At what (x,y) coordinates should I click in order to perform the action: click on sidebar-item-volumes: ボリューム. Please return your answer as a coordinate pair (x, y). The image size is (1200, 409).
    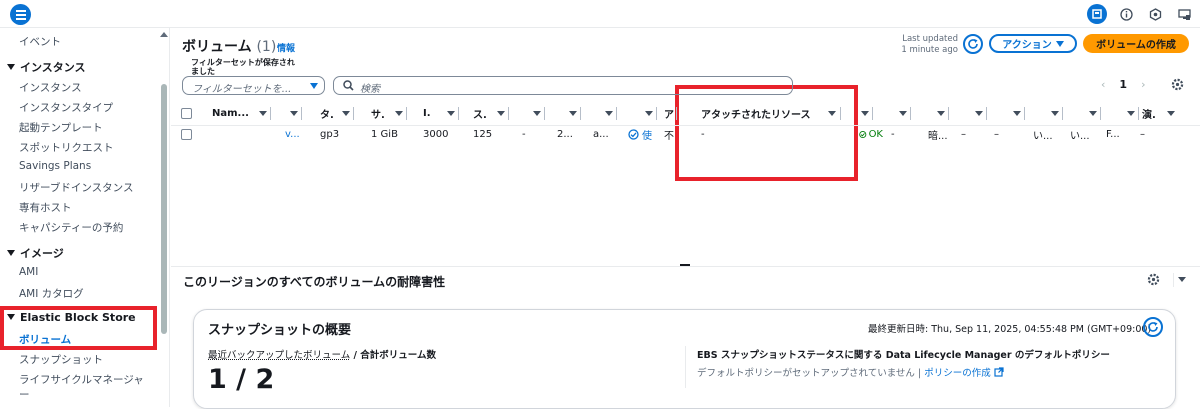
    Looking at the image, I should click on (45, 339).